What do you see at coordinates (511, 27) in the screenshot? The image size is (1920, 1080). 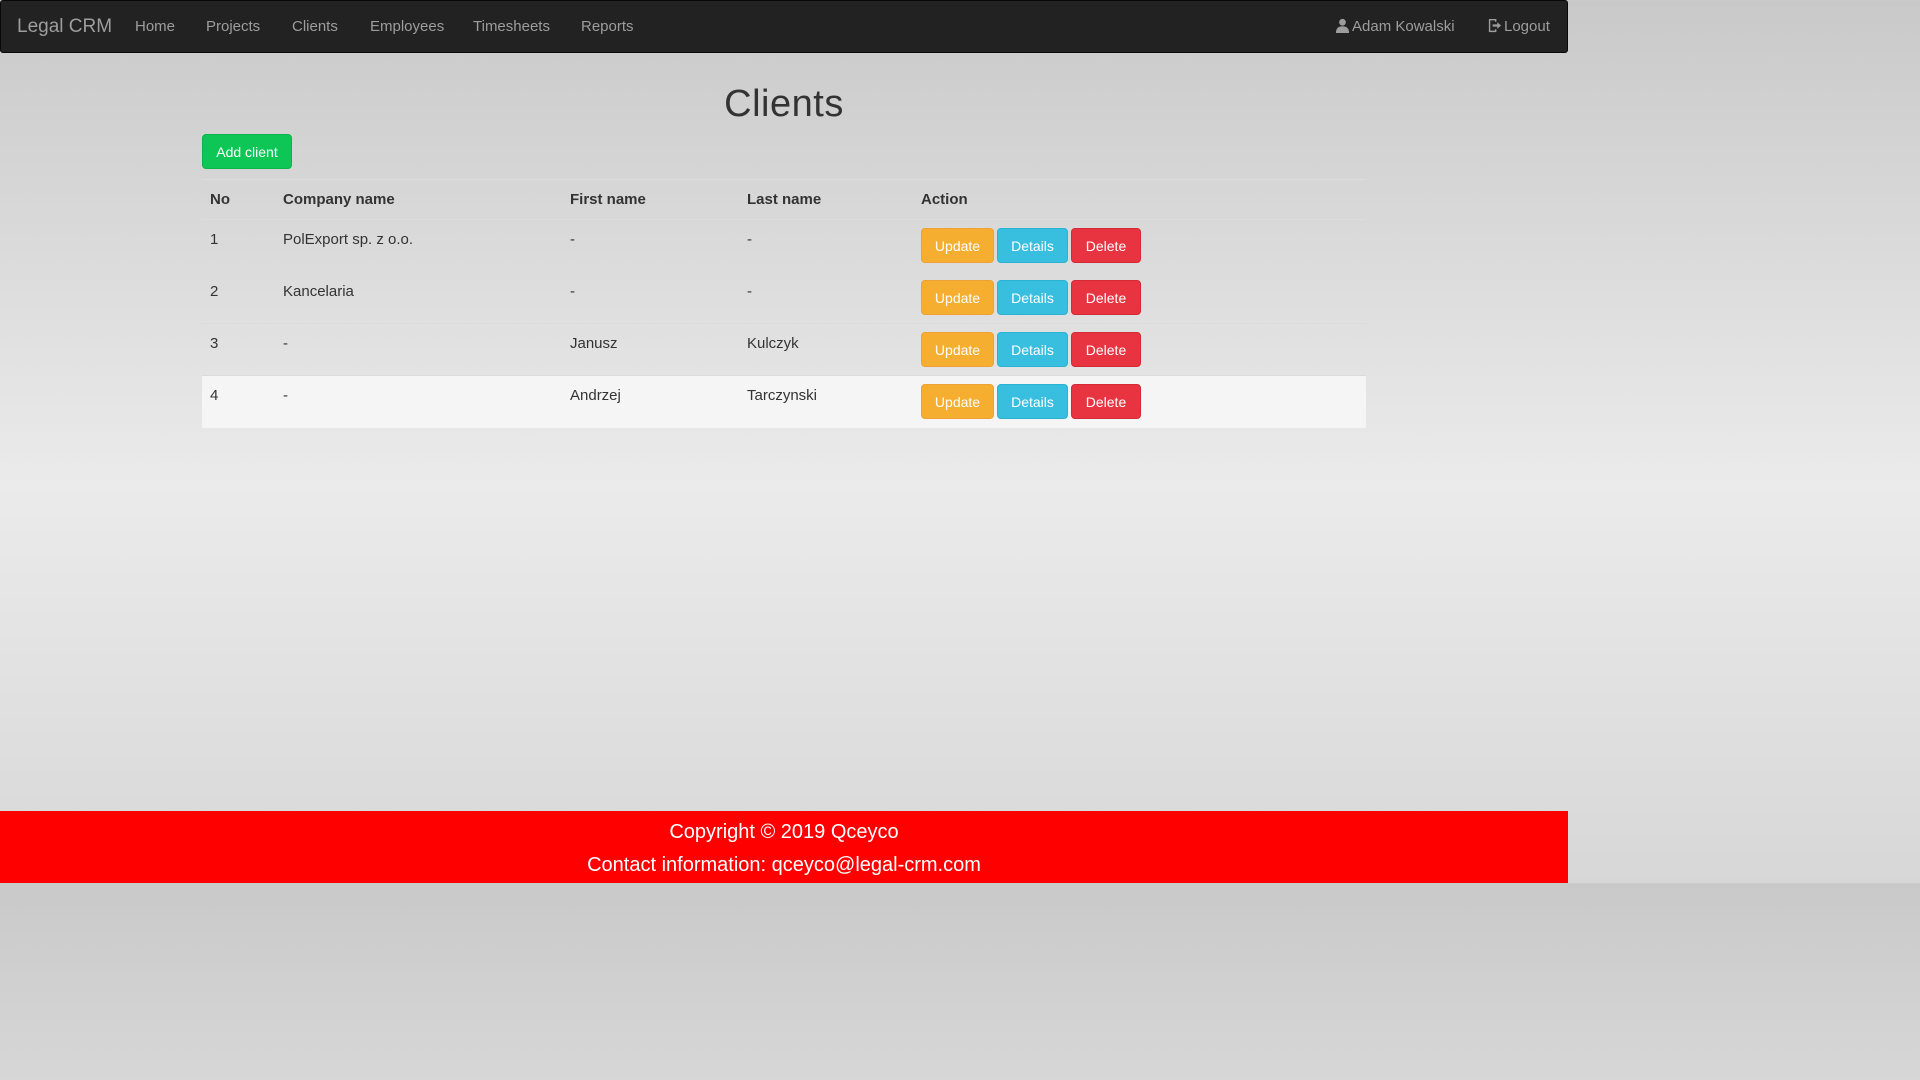 I see `nav-timesheets: Timesheets` at bounding box center [511, 27].